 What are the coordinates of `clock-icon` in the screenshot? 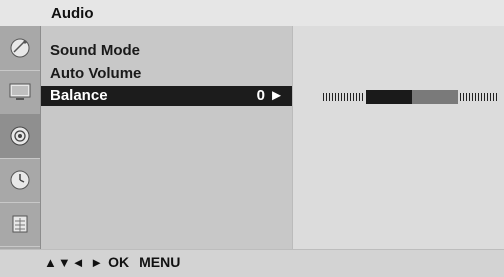 It's located at (20, 180).